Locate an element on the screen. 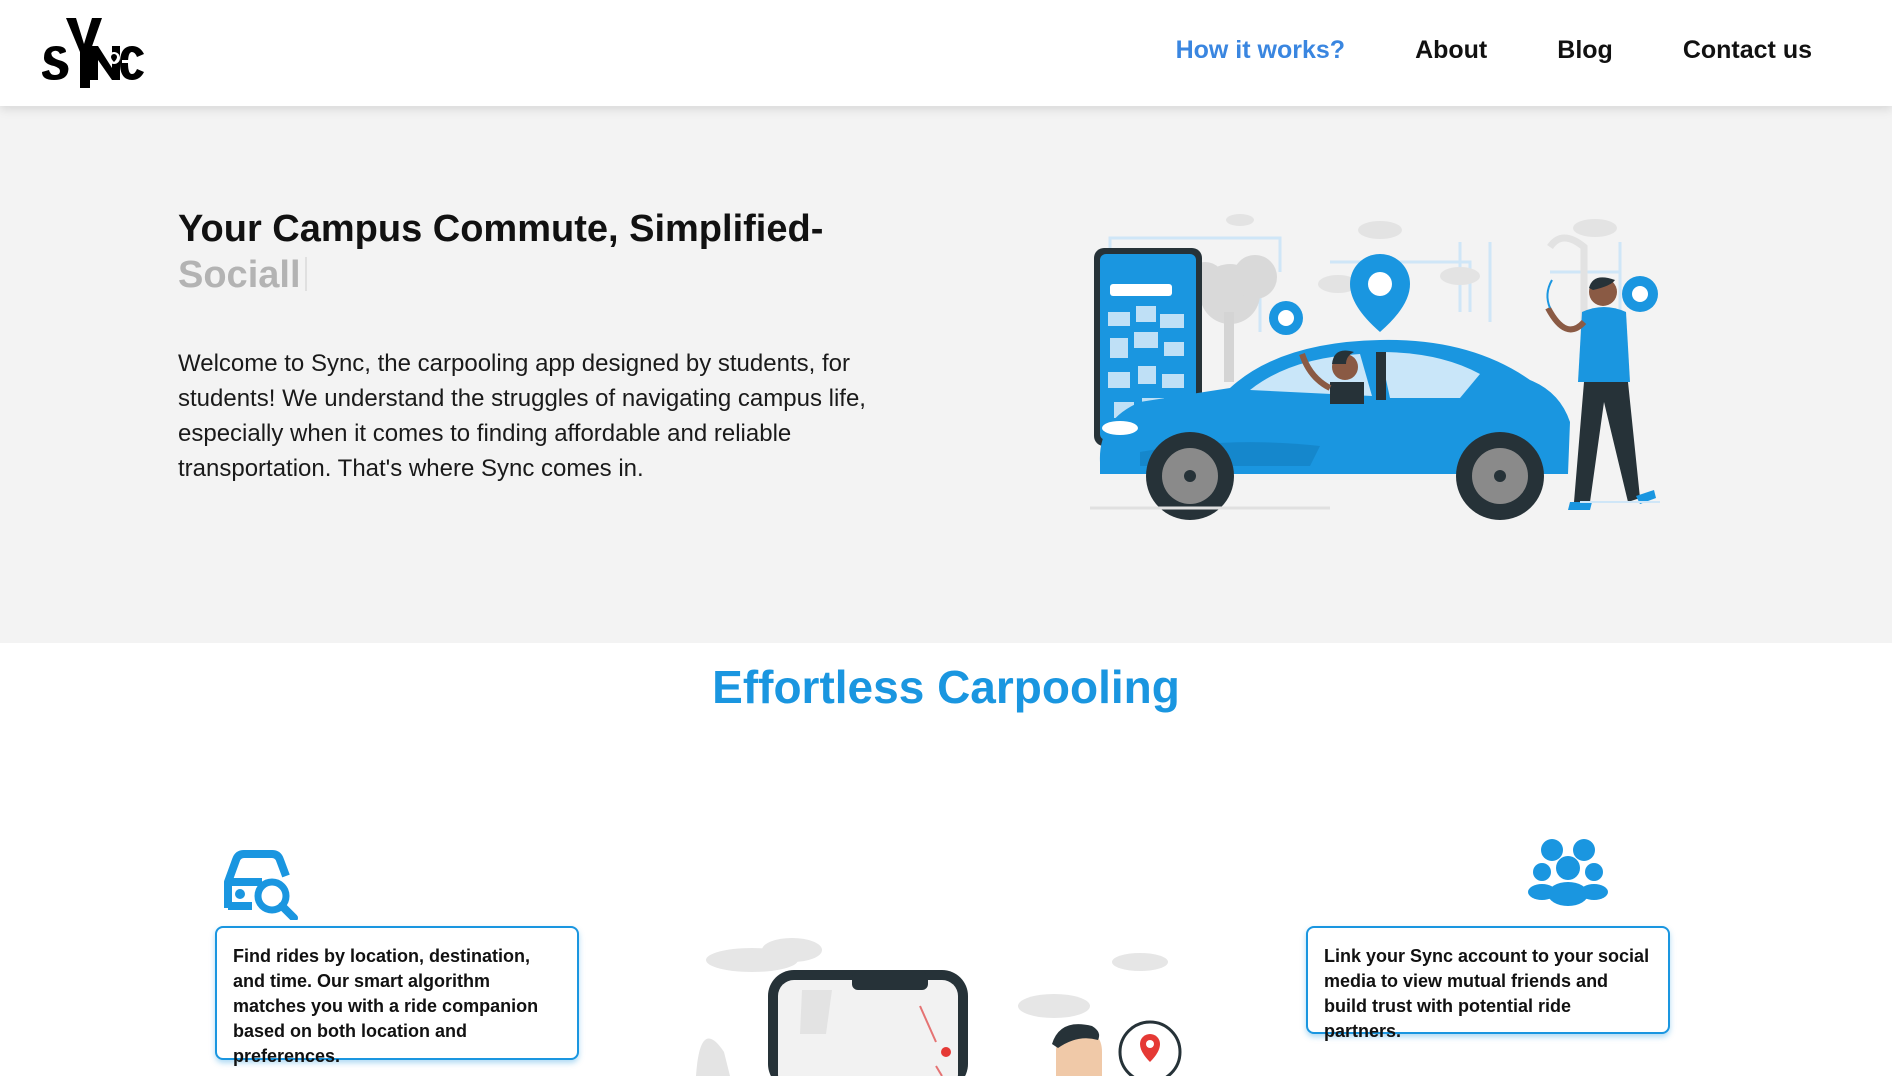 This screenshot has height=1076, width=1892. nav-link-blog: Blog is located at coordinates (1585, 50).